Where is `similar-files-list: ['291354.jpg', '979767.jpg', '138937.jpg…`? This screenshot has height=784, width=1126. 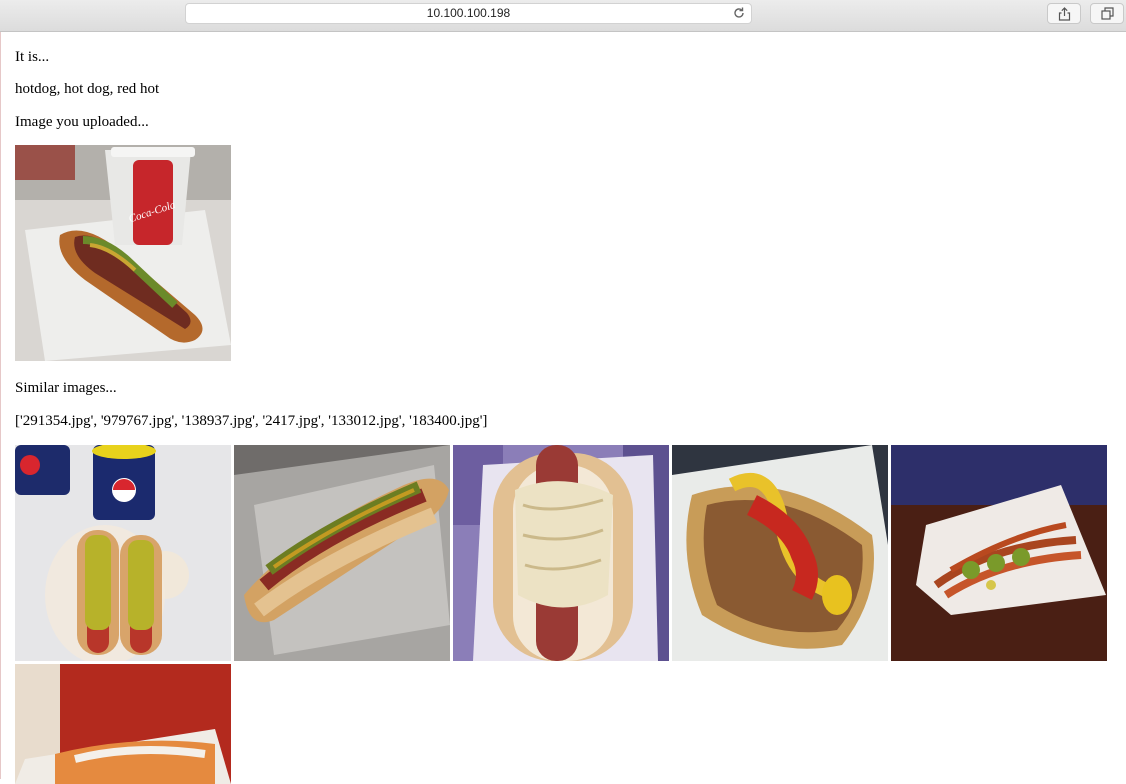
similar-files-list: ['291354.jpg', '979767.jpg', '138937.jpg… is located at coordinates (251, 421).